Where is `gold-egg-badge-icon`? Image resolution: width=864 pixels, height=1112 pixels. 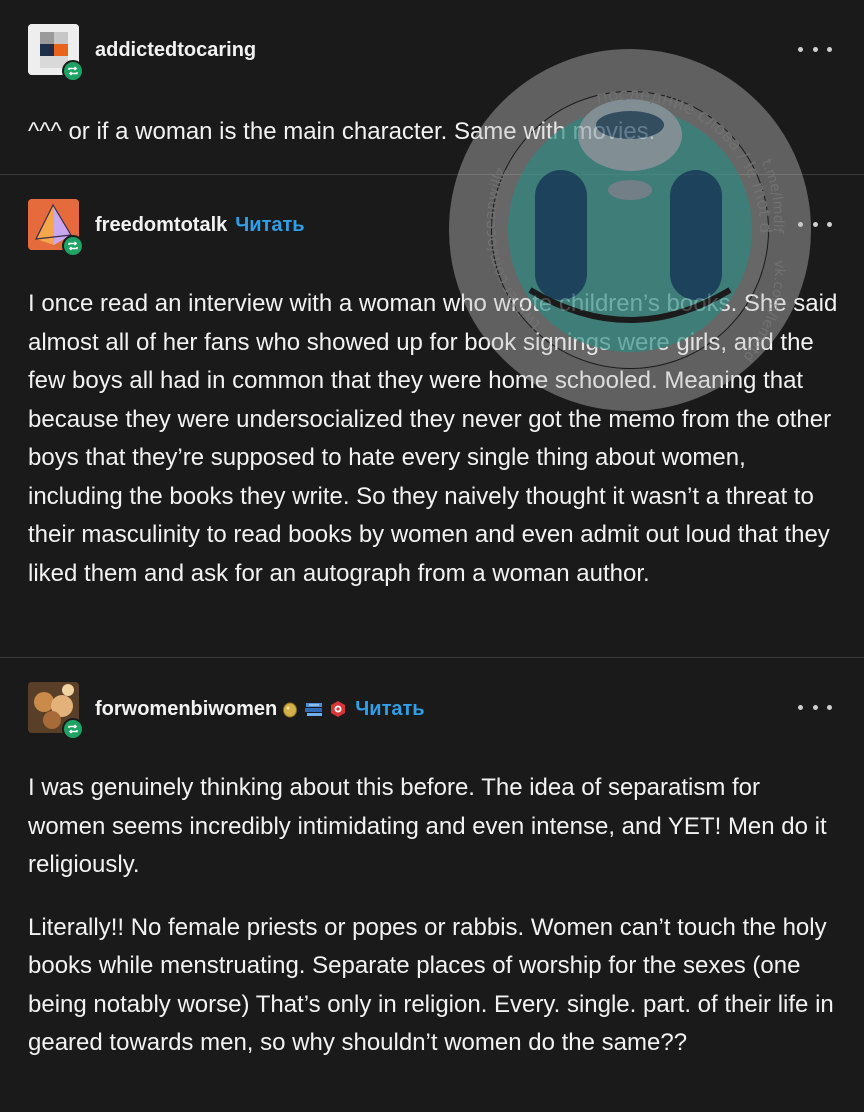 gold-egg-badge-icon is located at coordinates (290, 709).